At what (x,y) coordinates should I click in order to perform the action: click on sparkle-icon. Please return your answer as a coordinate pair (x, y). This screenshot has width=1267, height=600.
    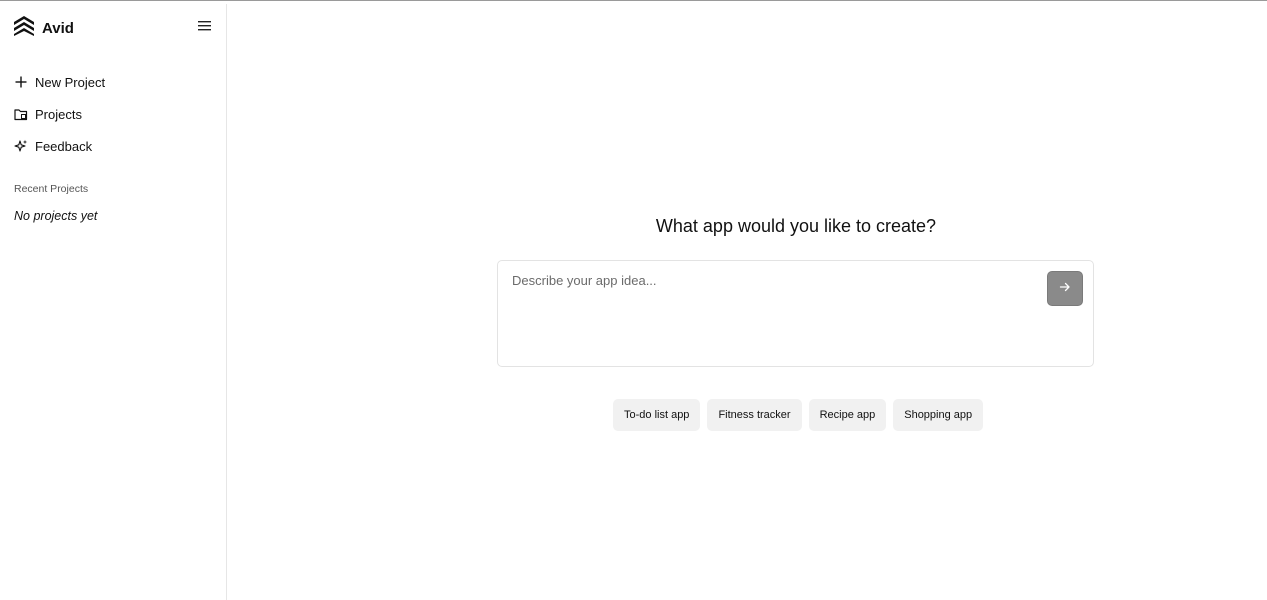
    Looking at the image, I should click on (21, 146).